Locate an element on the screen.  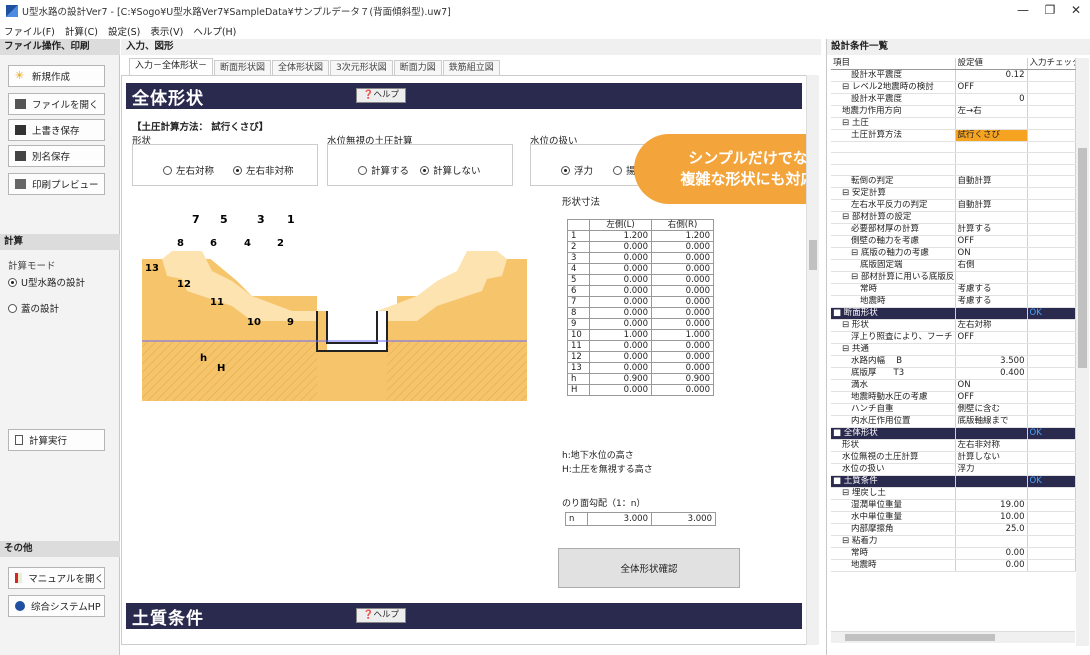
condition-row: 地震時 0.00 is located at coordinates (953, 566).